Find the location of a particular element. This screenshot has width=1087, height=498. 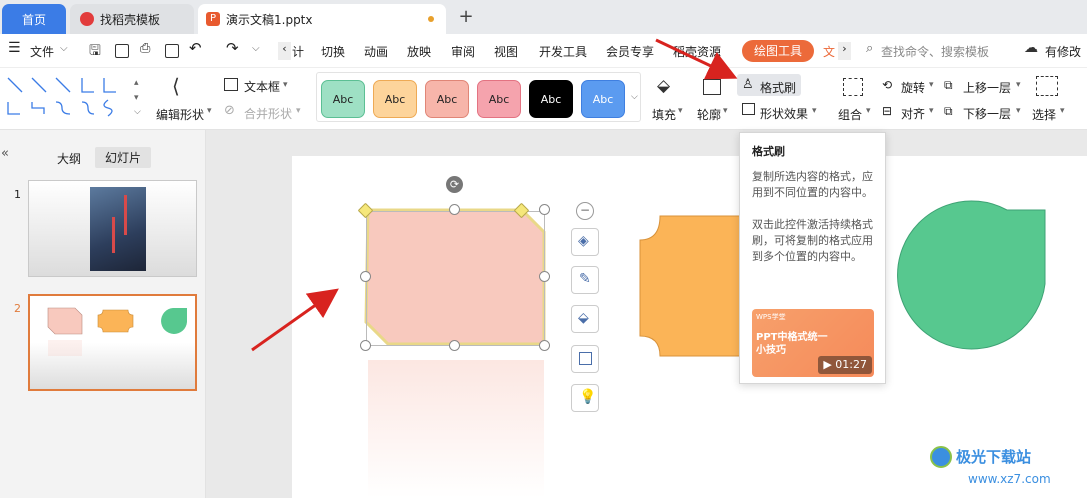

merge-shape-button: 合并形状 is located at coordinates (268, 113).